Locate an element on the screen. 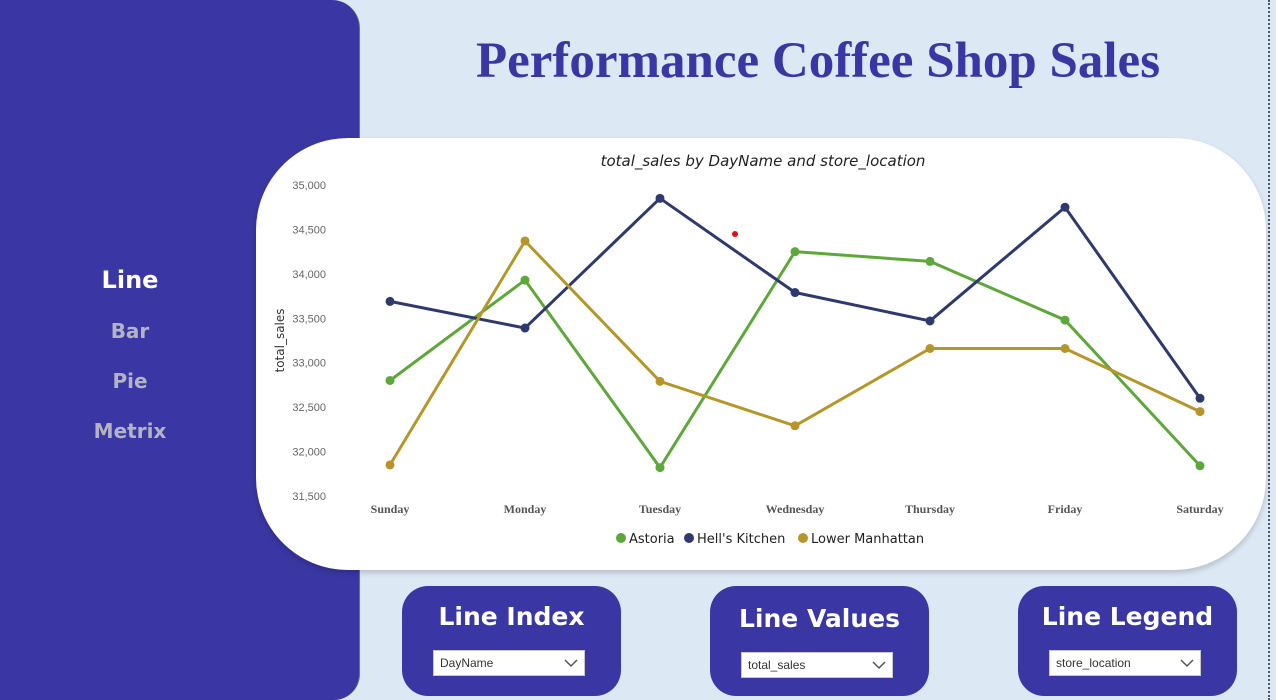  x-tick-label: Sunday is located at coordinates (390, 509).